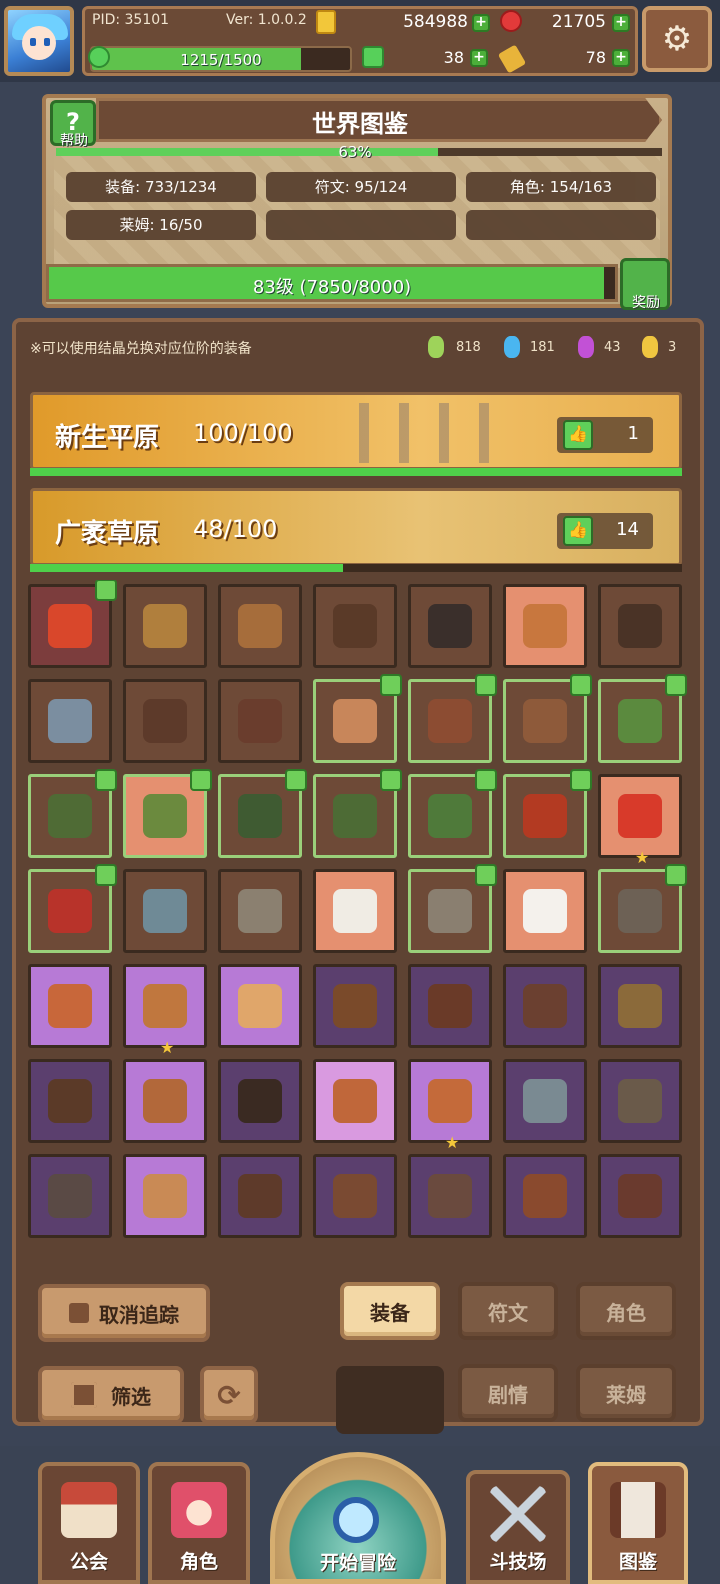 This screenshot has width=720, height=1584. What do you see at coordinates (361, 187) in the screenshot?
I see `category-rune-count: 符文: 95/124` at bounding box center [361, 187].